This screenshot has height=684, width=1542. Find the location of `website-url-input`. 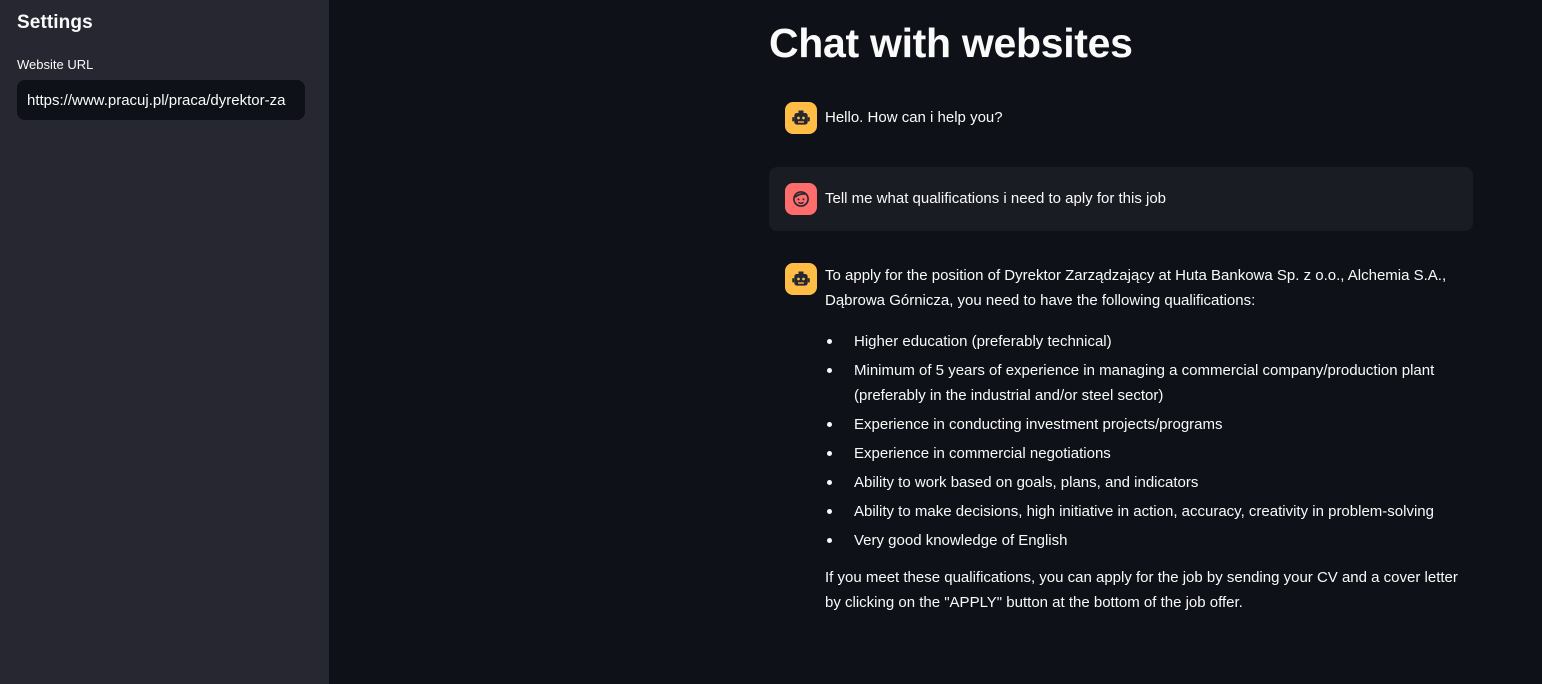

website-url-input is located at coordinates (161, 100).